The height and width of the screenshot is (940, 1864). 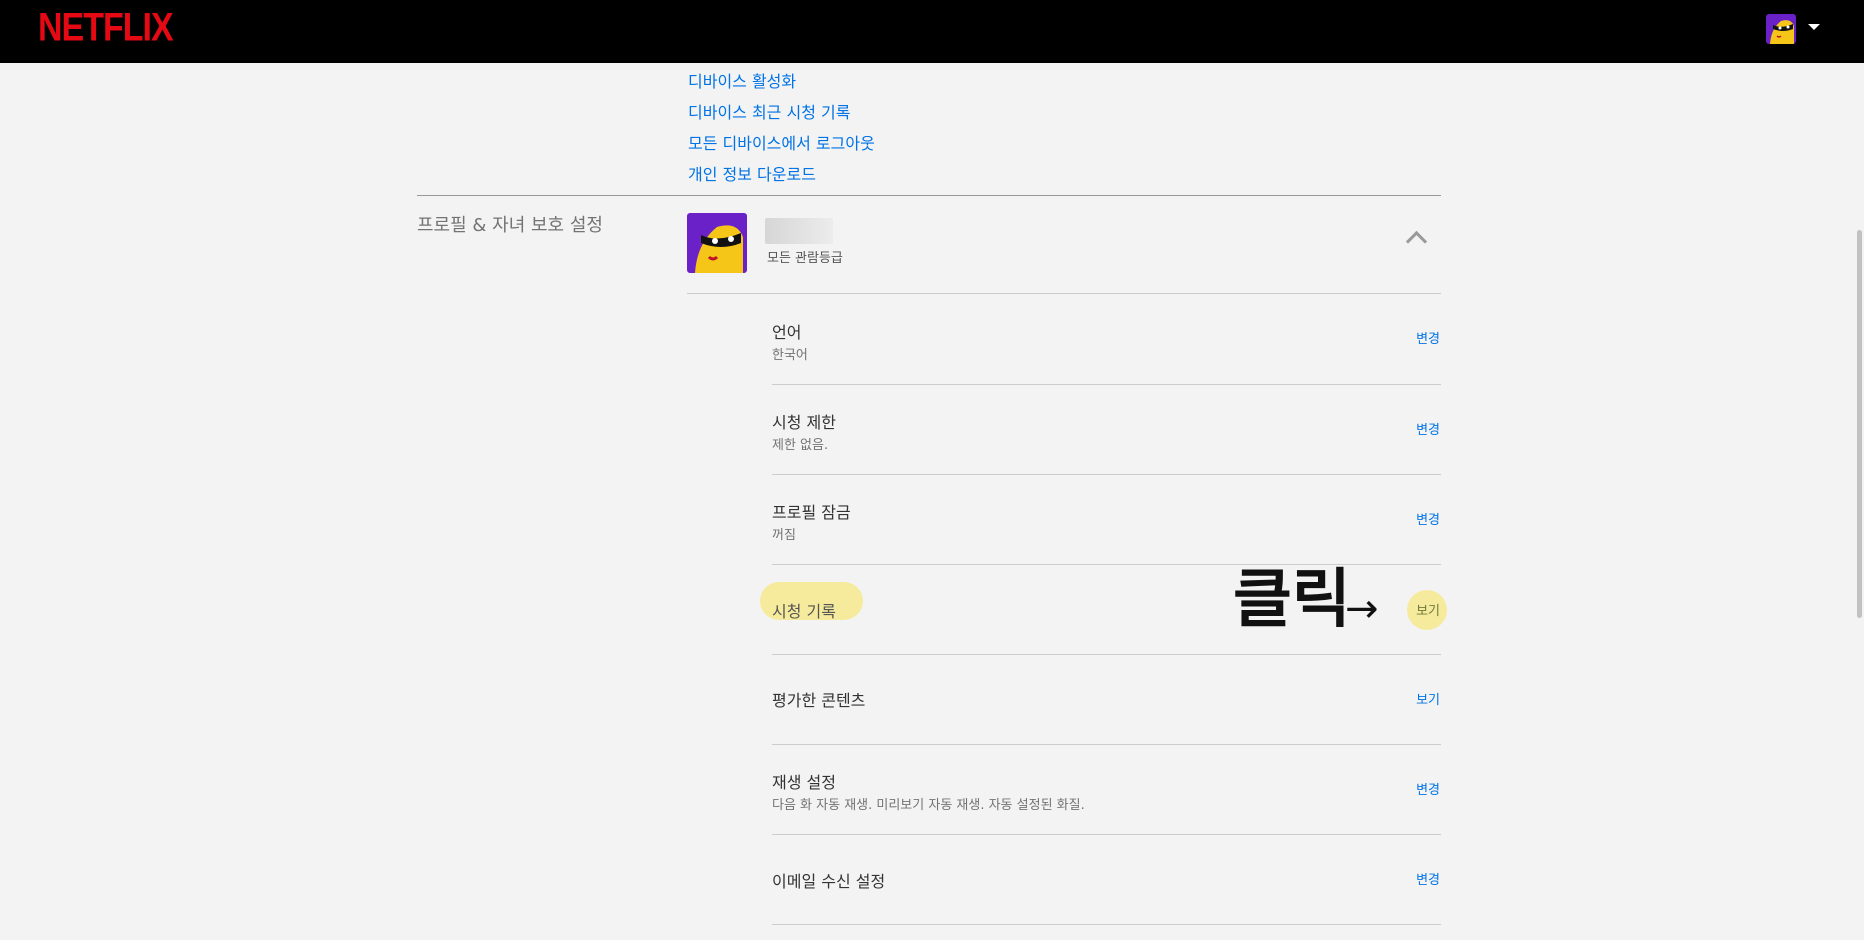 I want to click on caret-down-icon, so click(x=1814, y=27).